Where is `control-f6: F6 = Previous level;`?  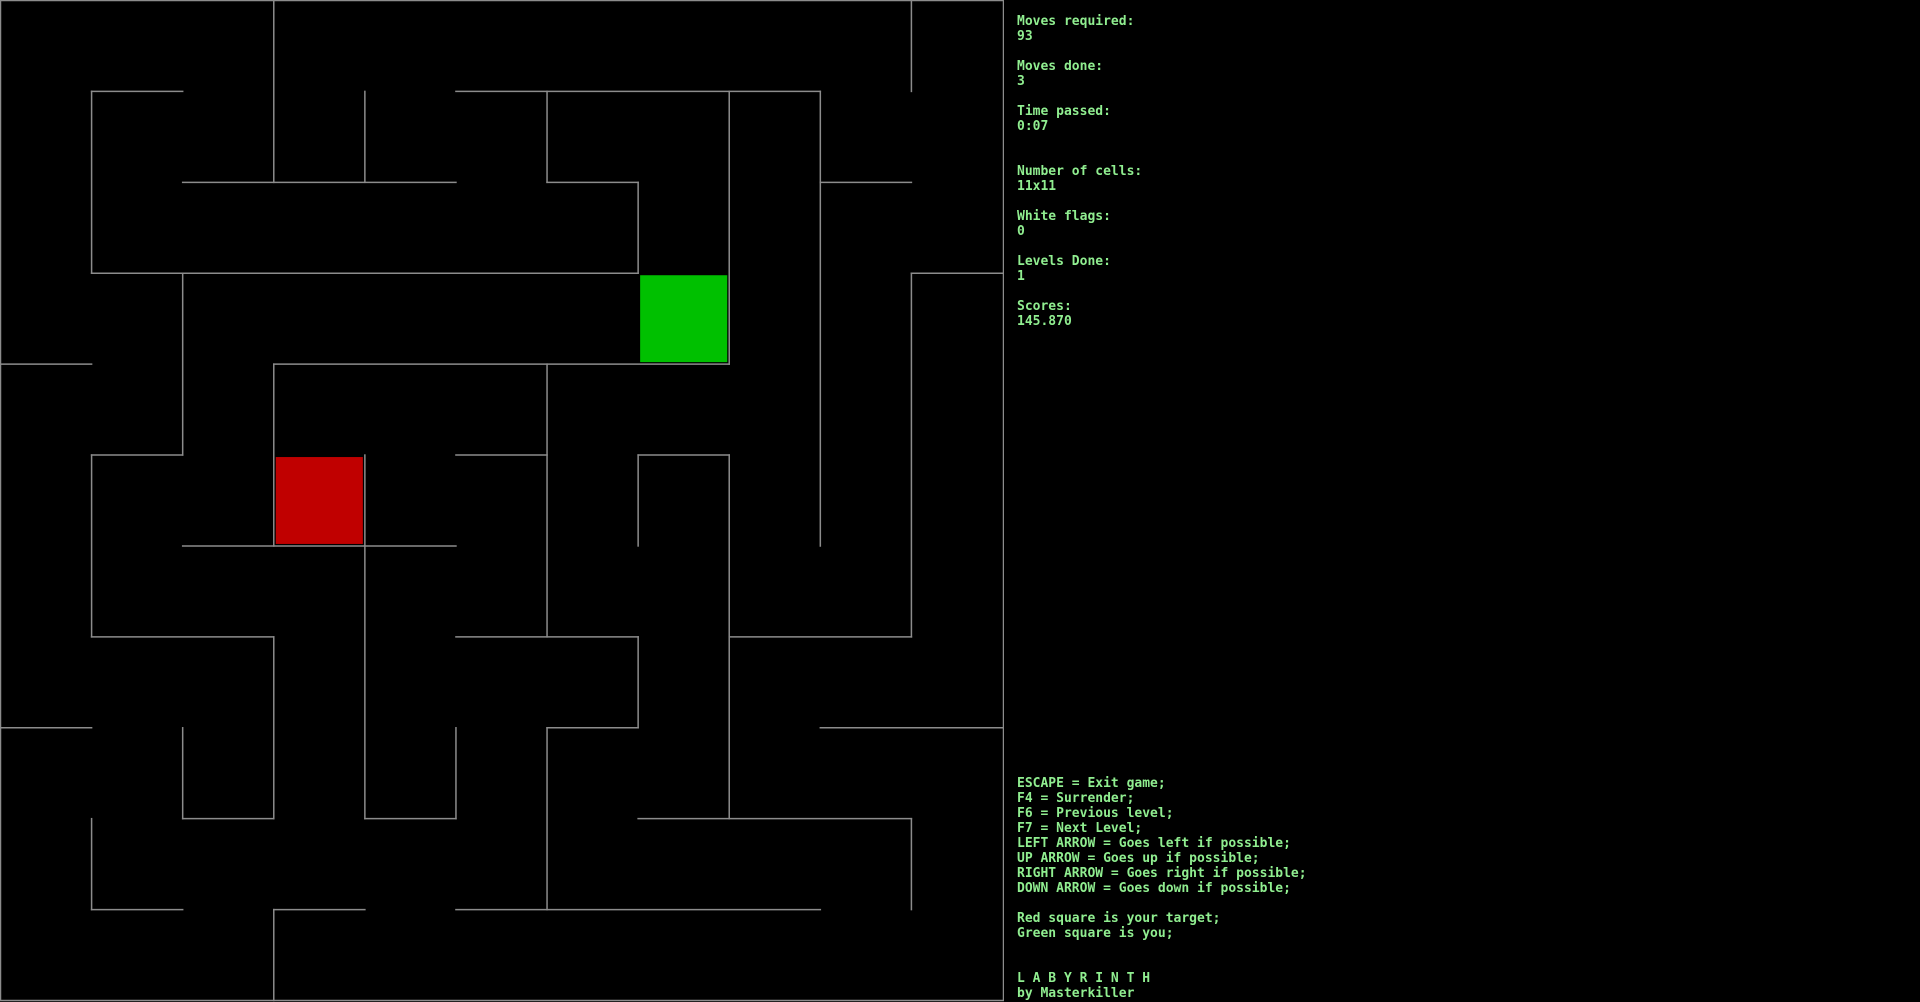 control-f6: F6 = Previous level; is located at coordinates (1095, 813).